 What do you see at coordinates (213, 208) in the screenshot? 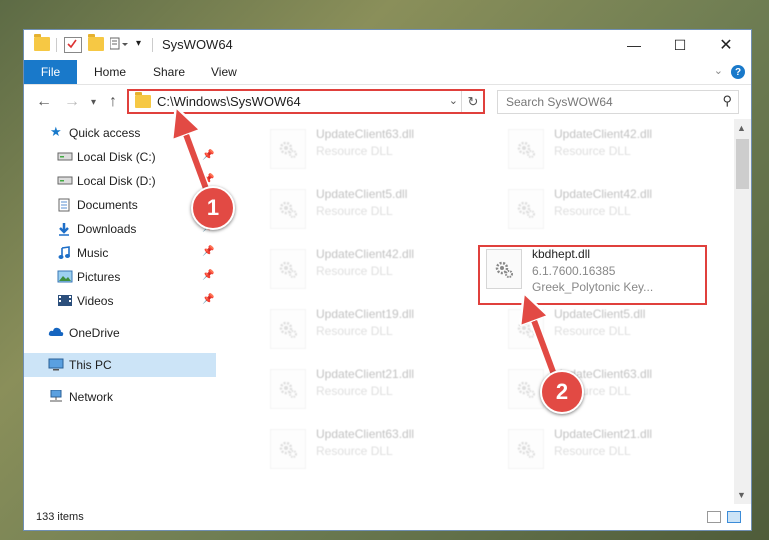
I see `callout-1: 1` at bounding box center [213, 208].